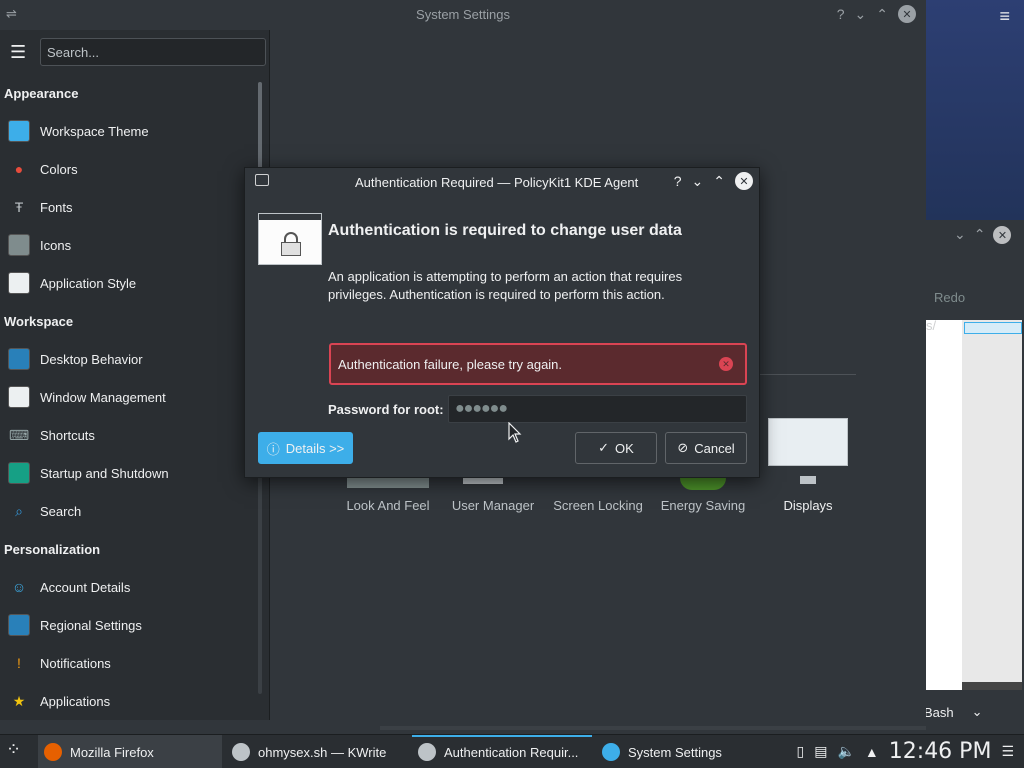 Image resolution: width=1024 pixels, height=768 pixels. What do you see at coordinates (134, 473) in the screenshot?
I see `sidebar-item-startup-and-shutdown: Startup and Shutdown` at bounding box center [134, 473].